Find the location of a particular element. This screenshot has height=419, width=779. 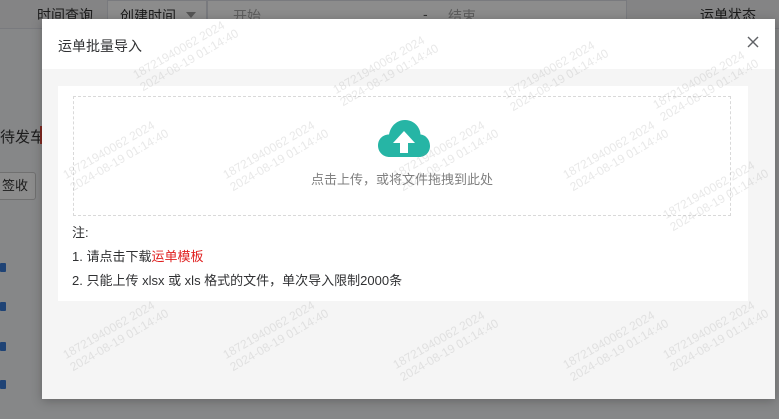

cloud-upload-icon is located at coordinates (404, 138).